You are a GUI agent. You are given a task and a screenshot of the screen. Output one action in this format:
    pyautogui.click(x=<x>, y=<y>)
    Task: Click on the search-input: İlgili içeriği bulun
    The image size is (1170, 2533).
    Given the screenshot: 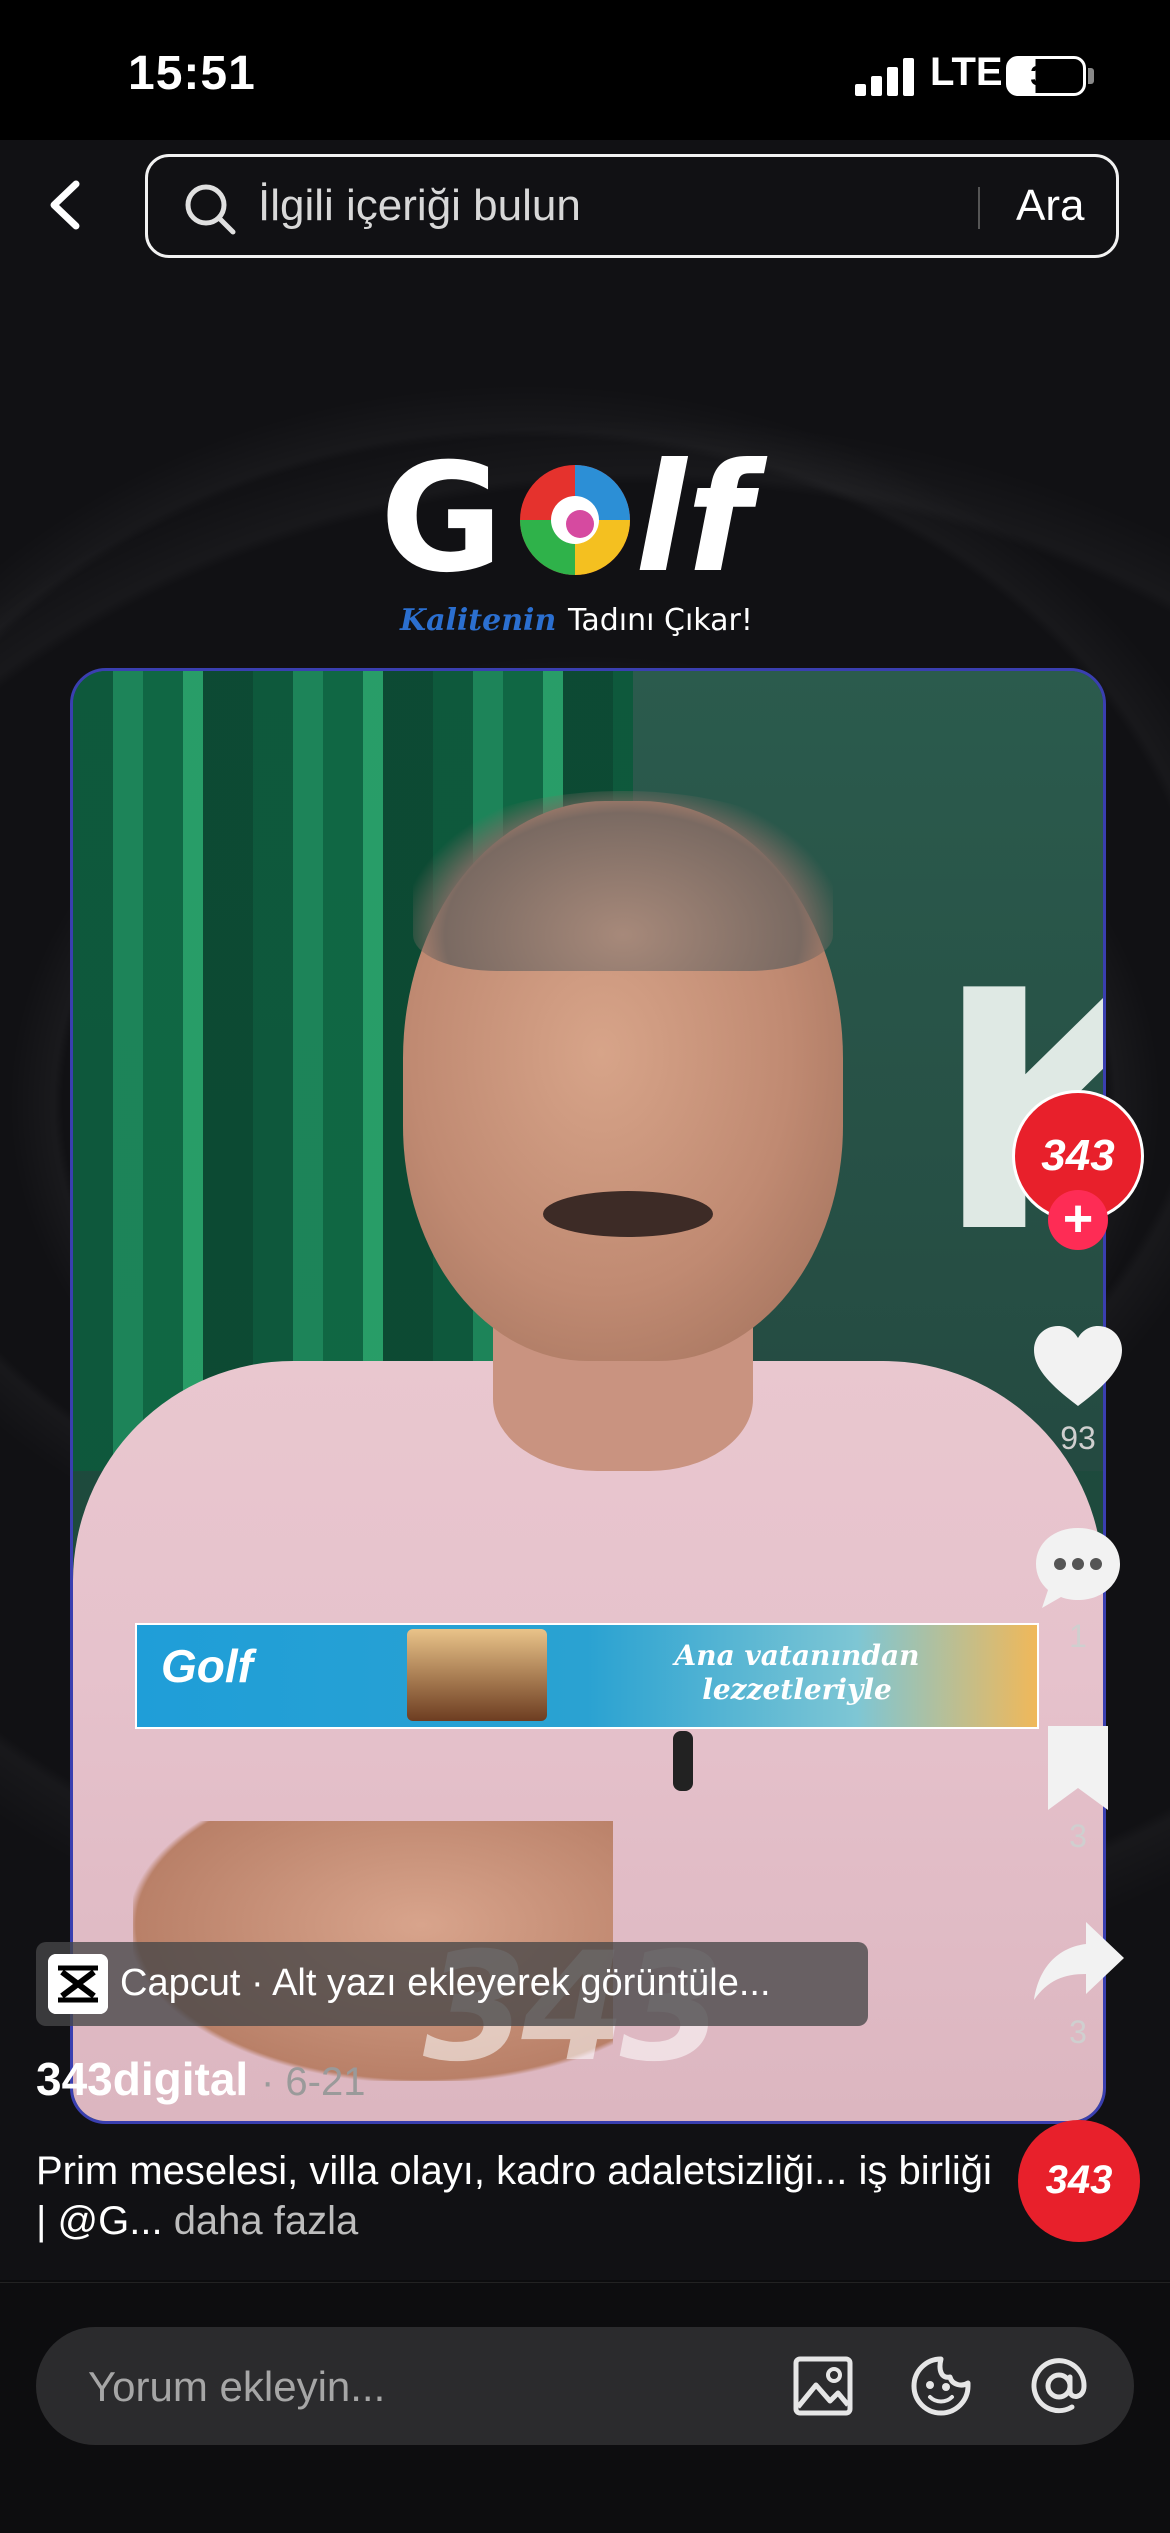 What is the action you would take?
    pyautogui.click(x=419, y=206)
    